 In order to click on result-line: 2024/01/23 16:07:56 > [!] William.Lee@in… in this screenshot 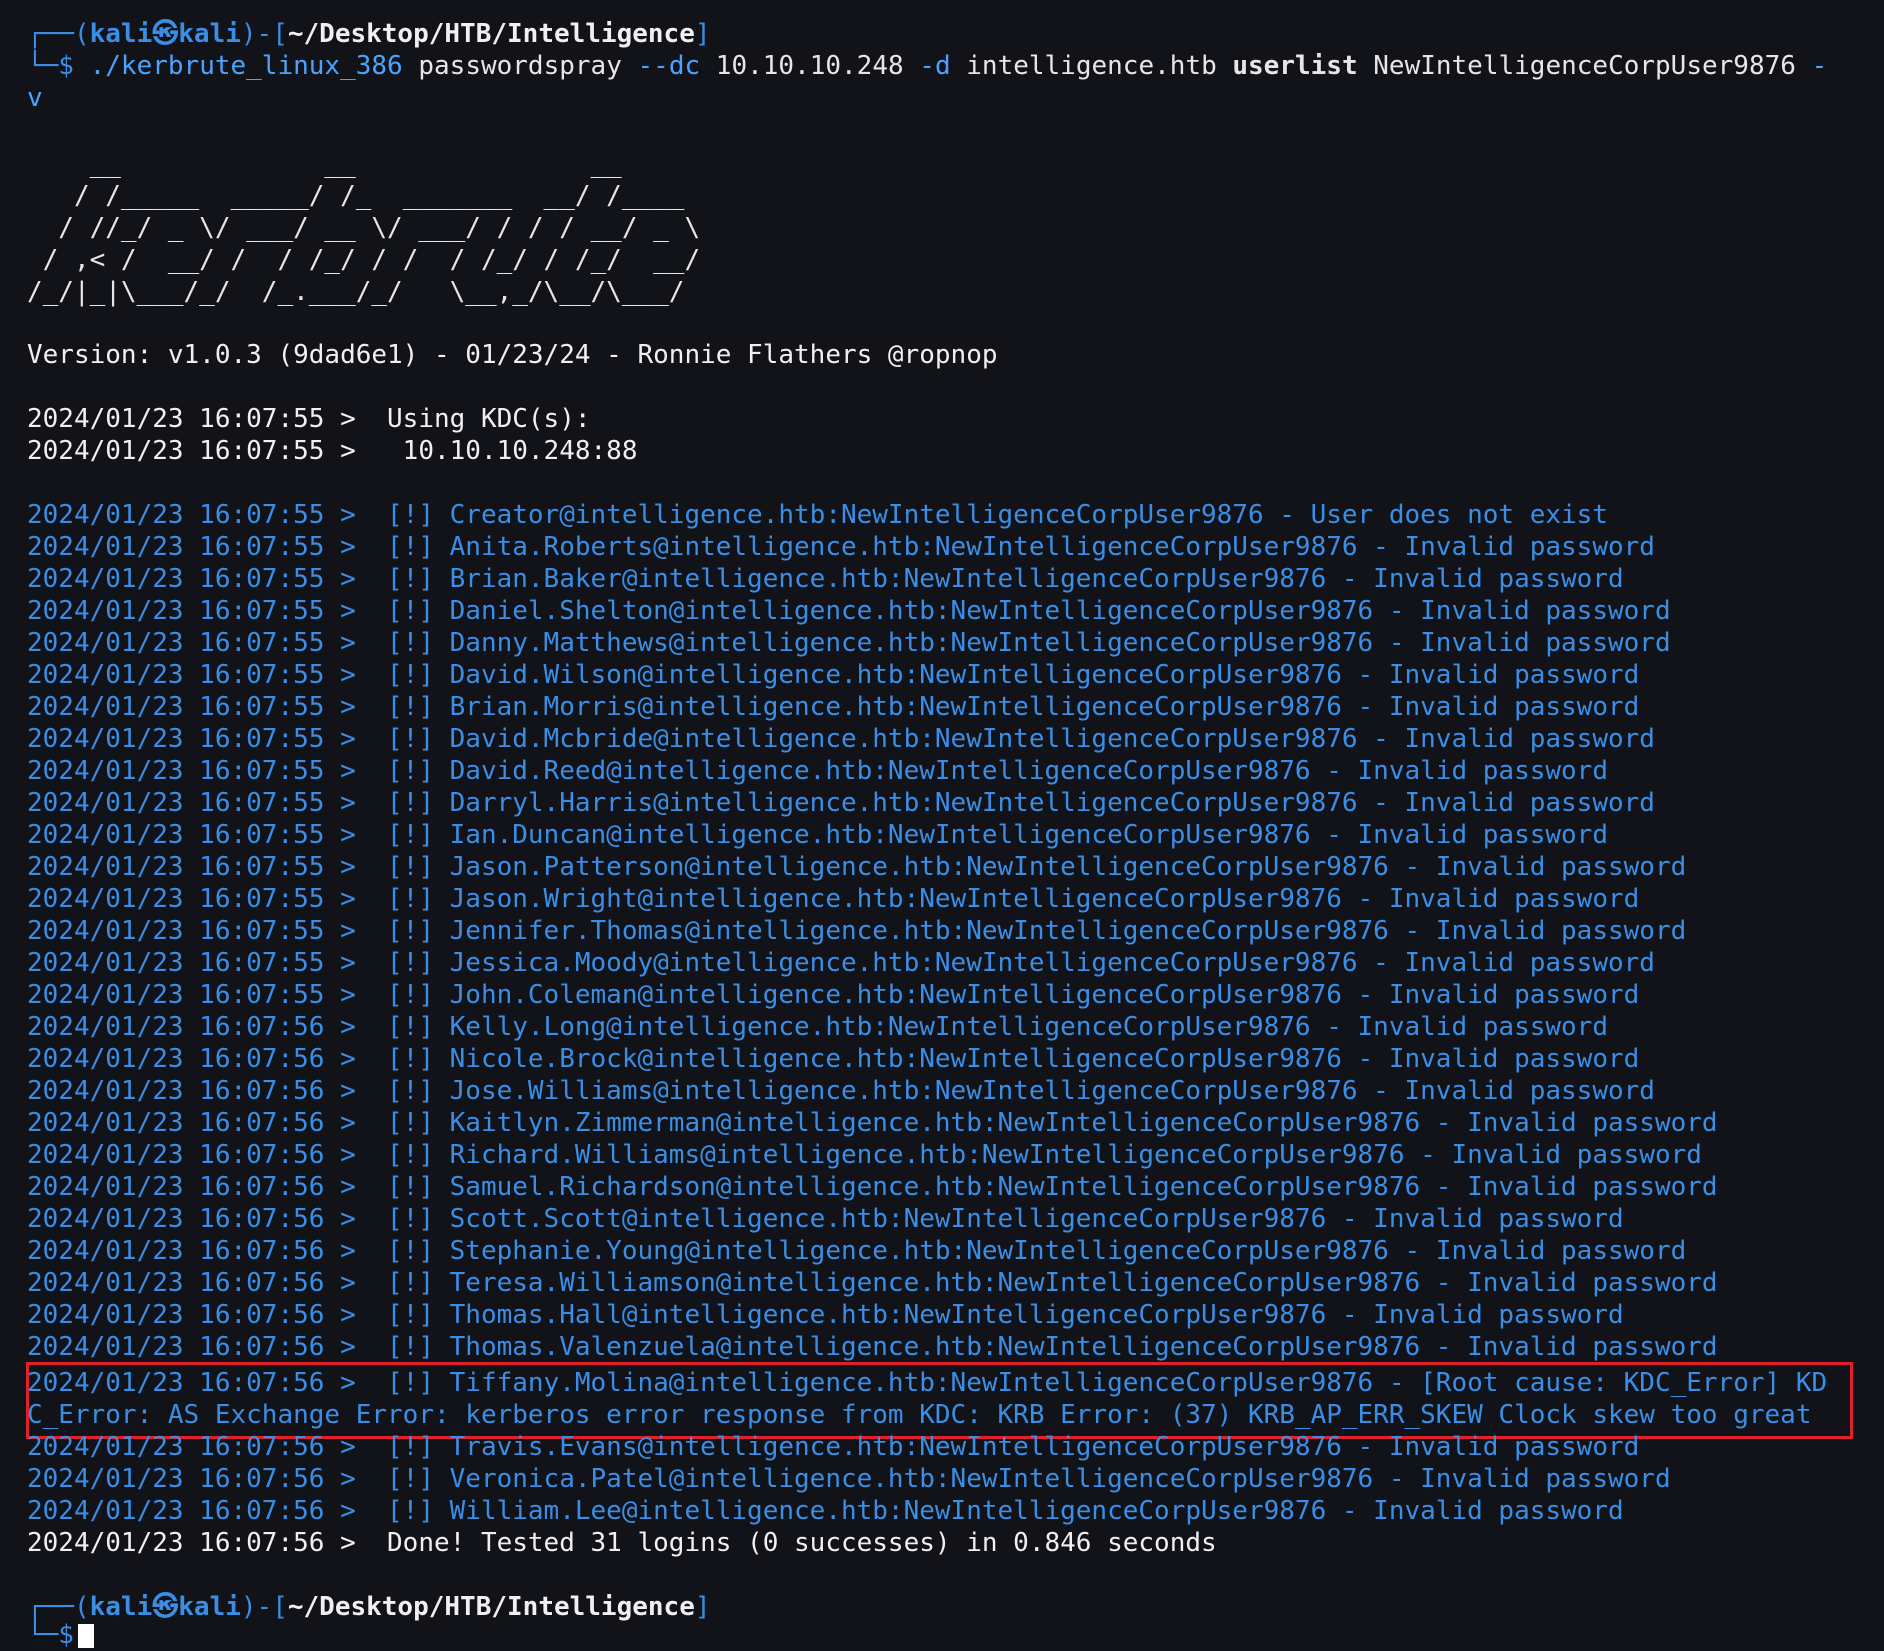, I will do `click(825, 1511)`.